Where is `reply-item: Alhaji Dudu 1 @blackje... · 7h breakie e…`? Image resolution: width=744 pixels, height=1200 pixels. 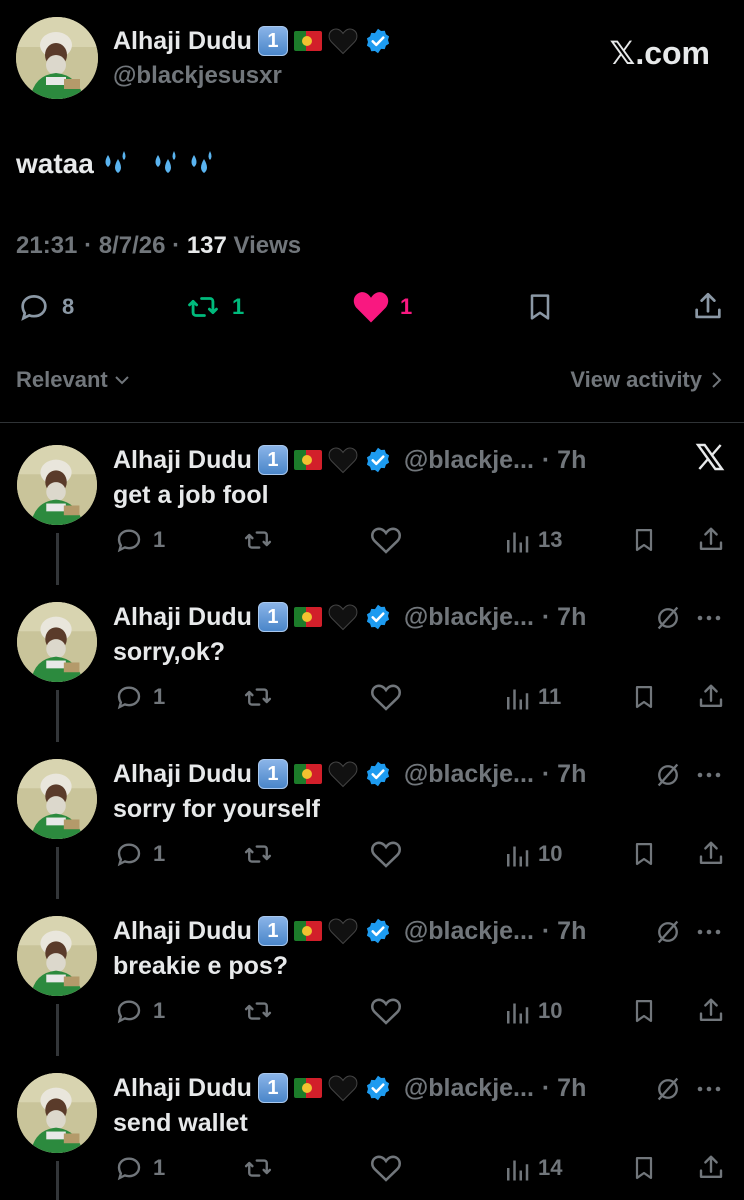 reply-item: Alhaji Dudu 1 @blackje... · 7h breakie e… is located at coordinates (372, 976).